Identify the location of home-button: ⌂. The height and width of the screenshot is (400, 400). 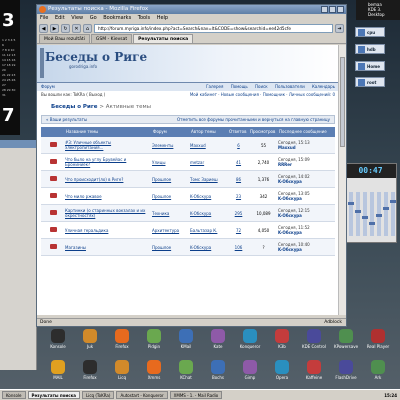
(87, 28).